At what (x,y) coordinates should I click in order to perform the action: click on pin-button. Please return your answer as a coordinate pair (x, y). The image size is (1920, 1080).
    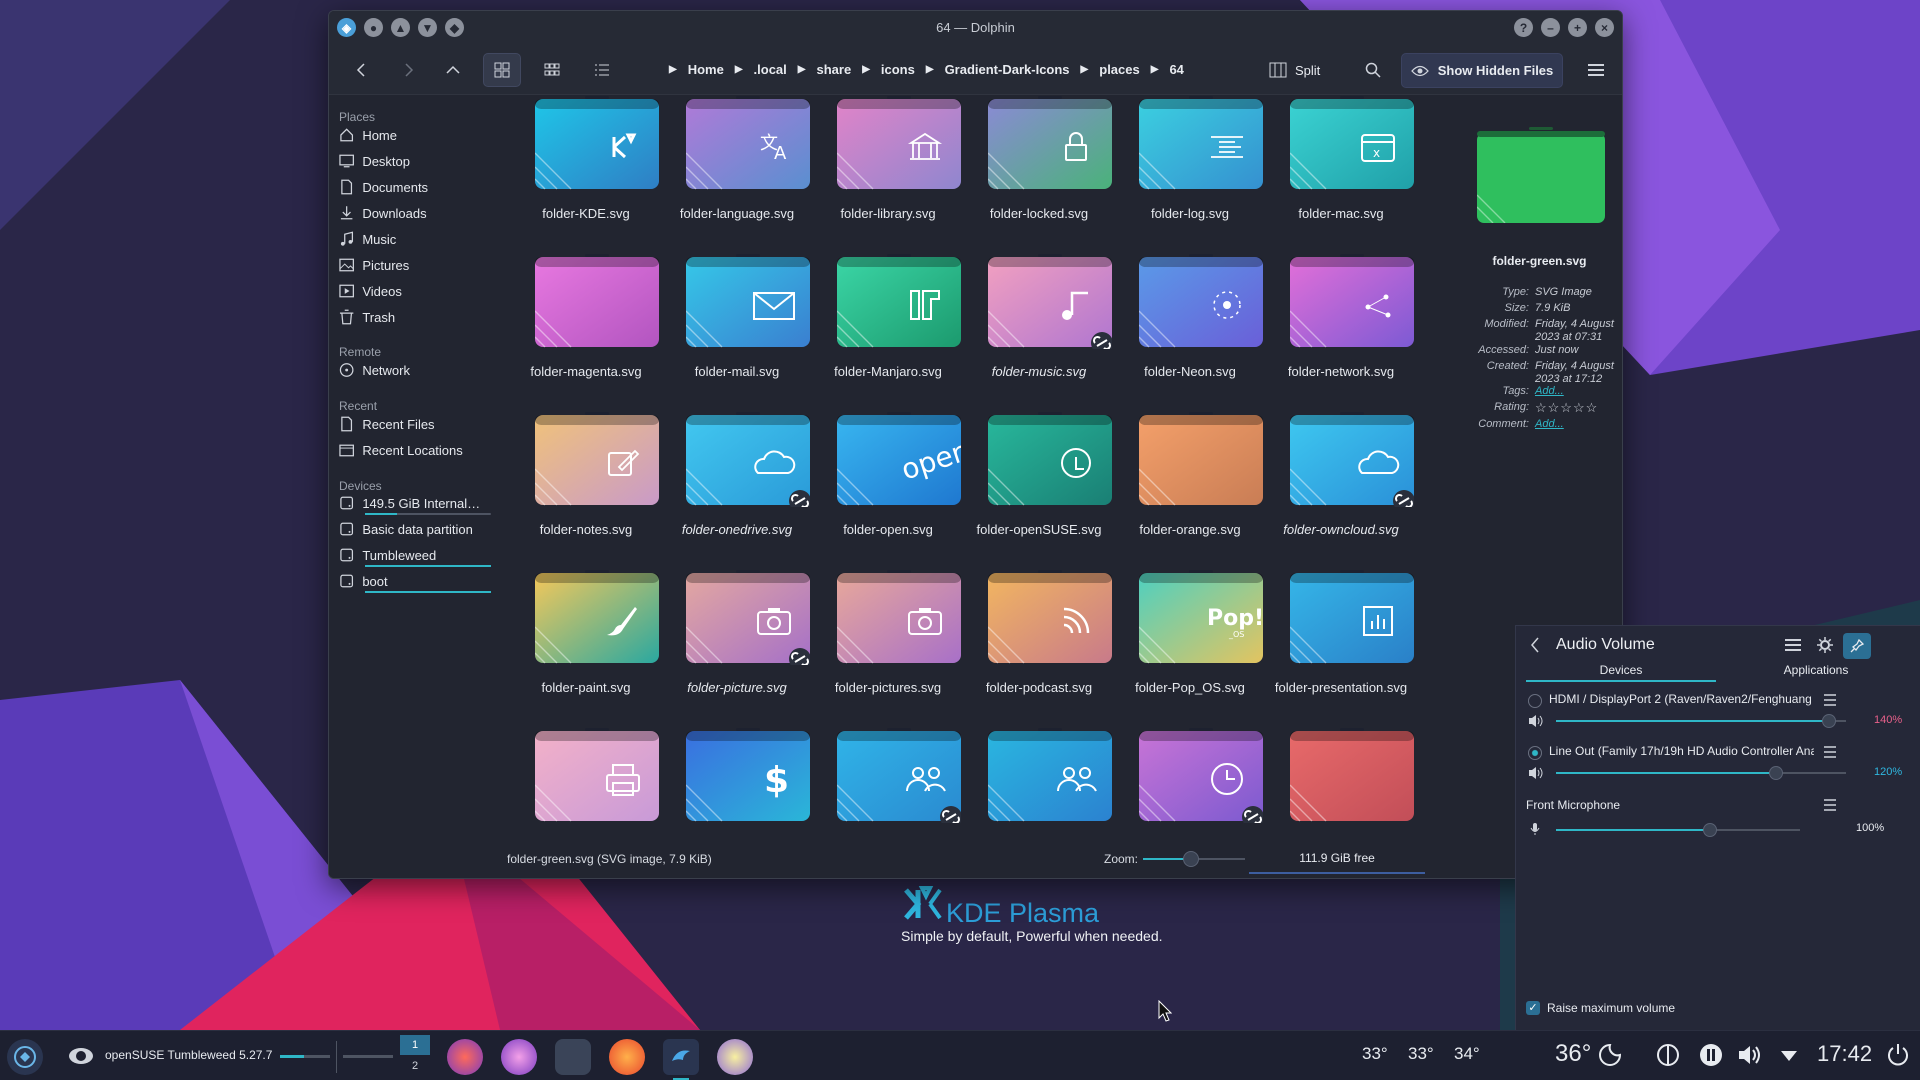
    Looking at the image, I should click on (1857, 646).